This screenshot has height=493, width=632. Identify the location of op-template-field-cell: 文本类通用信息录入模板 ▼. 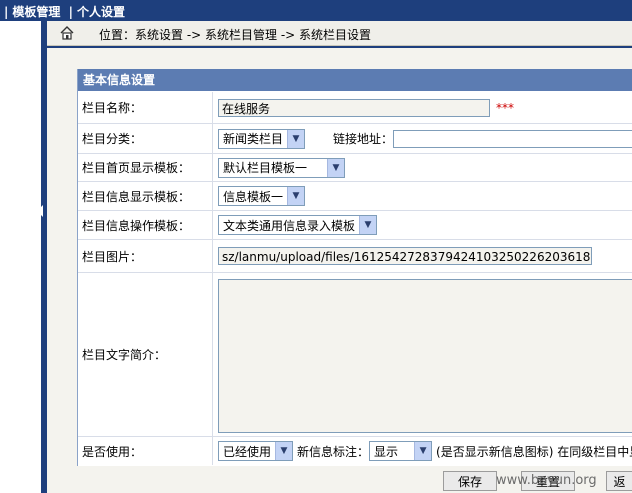
(425, 225).